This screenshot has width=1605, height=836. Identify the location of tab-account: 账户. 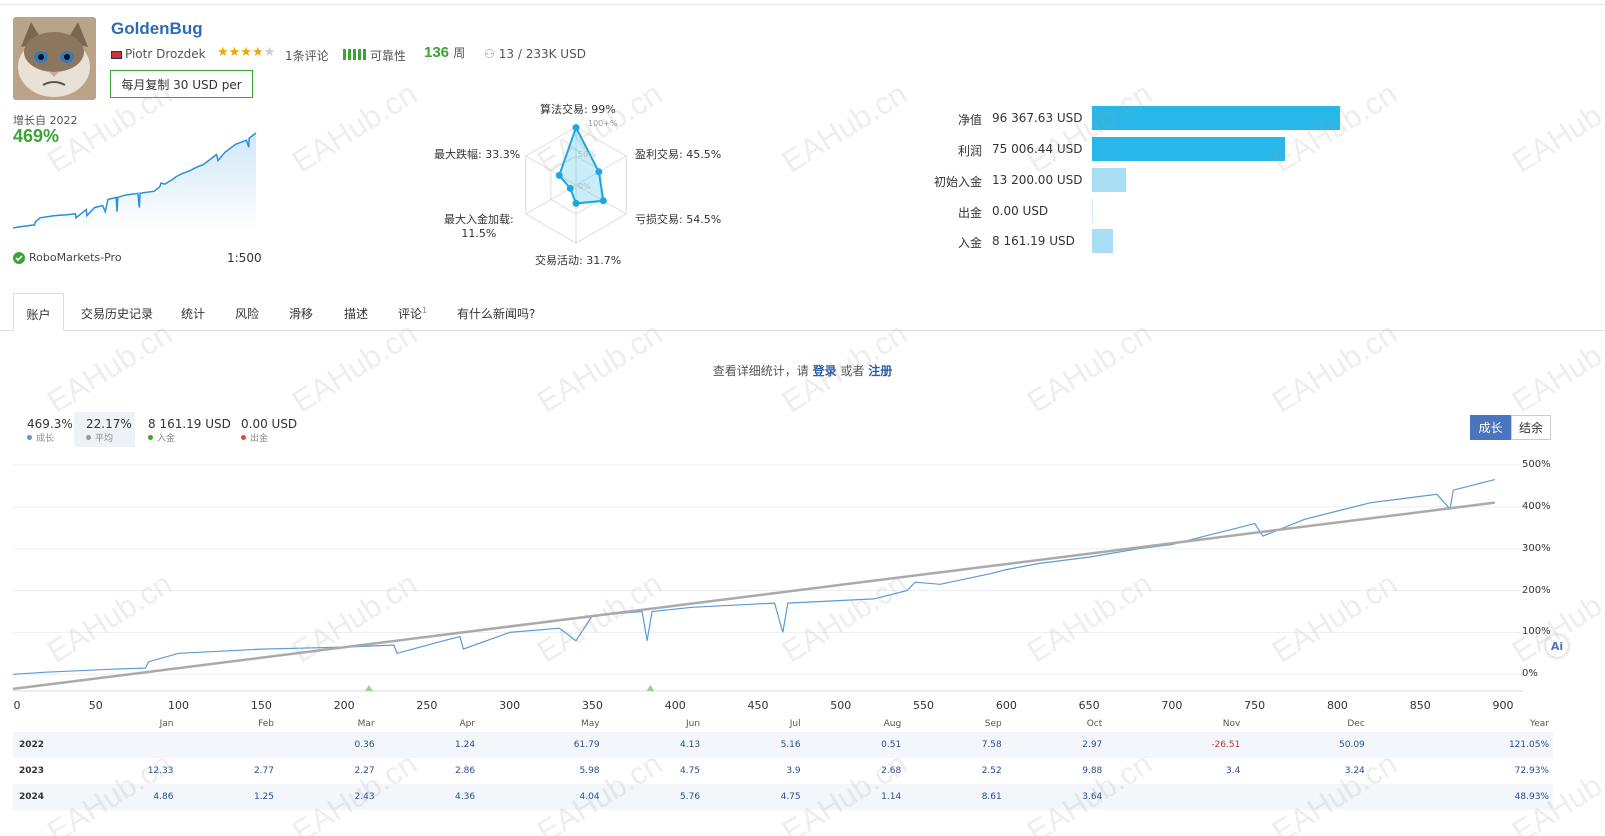
(38, 312).